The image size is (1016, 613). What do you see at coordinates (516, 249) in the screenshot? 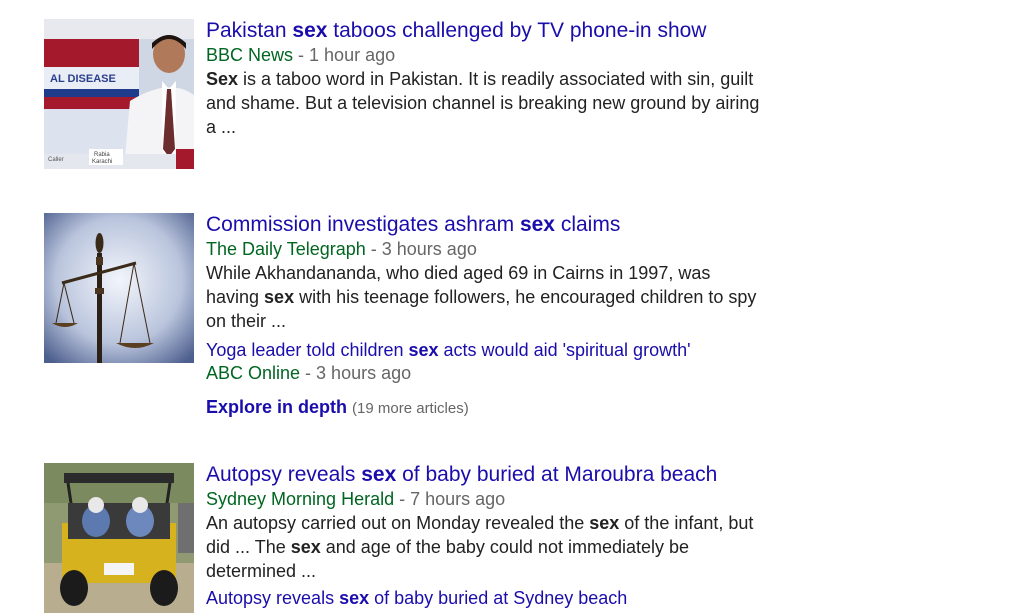
I see `news-meta: The Daily Telegraph - 3 hours ago` at bounding box center [516, 249].